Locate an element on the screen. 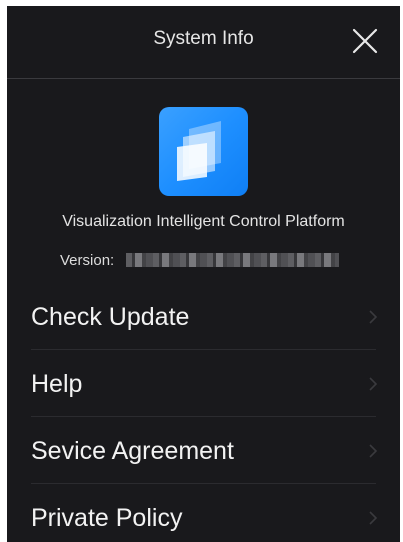  app-logo is located at coordinates (203, 151).